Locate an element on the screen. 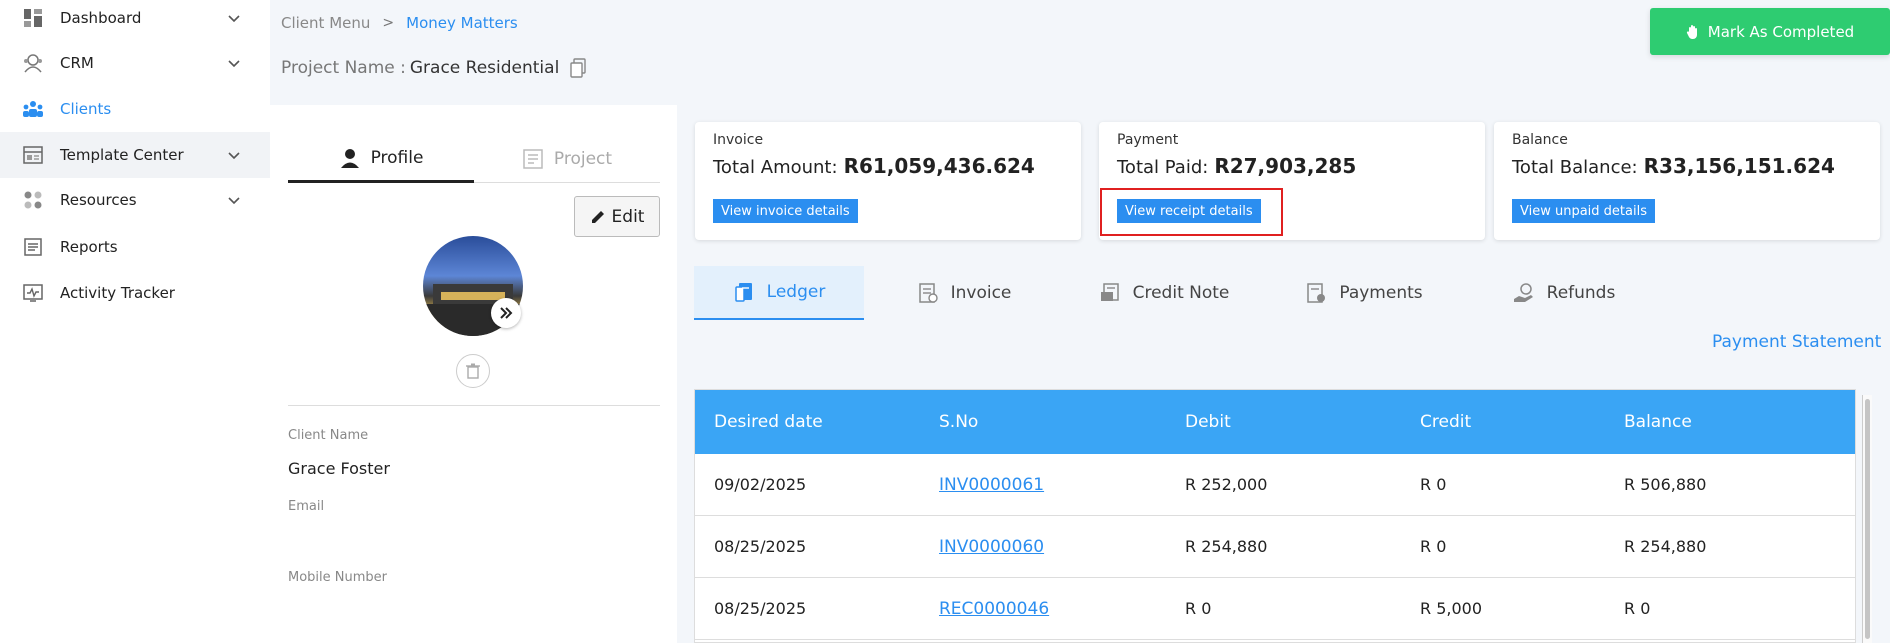 The height and width of the screenshot is (643, 1890). edit-button: Edit is located at coordinates (617, 216).